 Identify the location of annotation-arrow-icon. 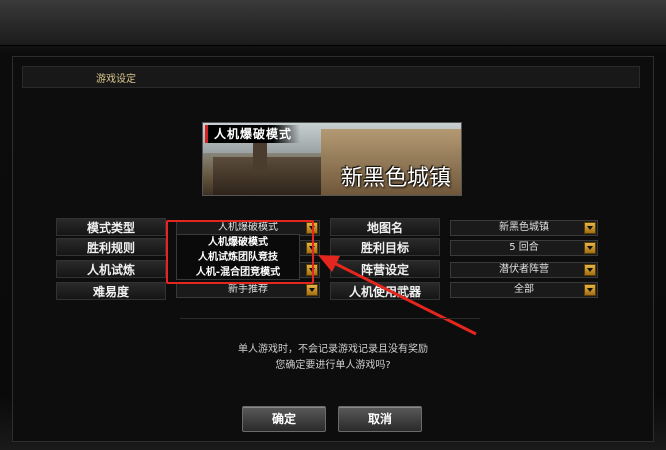
(397, 295).